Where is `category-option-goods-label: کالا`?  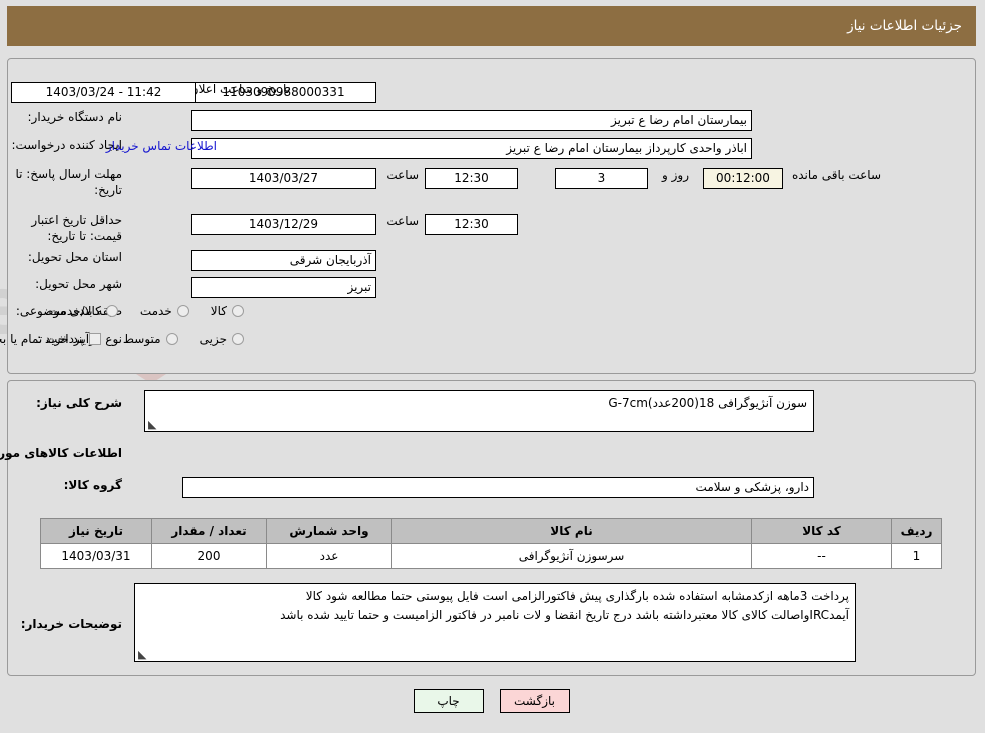
category-option-goods-label: کالا is located at coordinates (219, 311).